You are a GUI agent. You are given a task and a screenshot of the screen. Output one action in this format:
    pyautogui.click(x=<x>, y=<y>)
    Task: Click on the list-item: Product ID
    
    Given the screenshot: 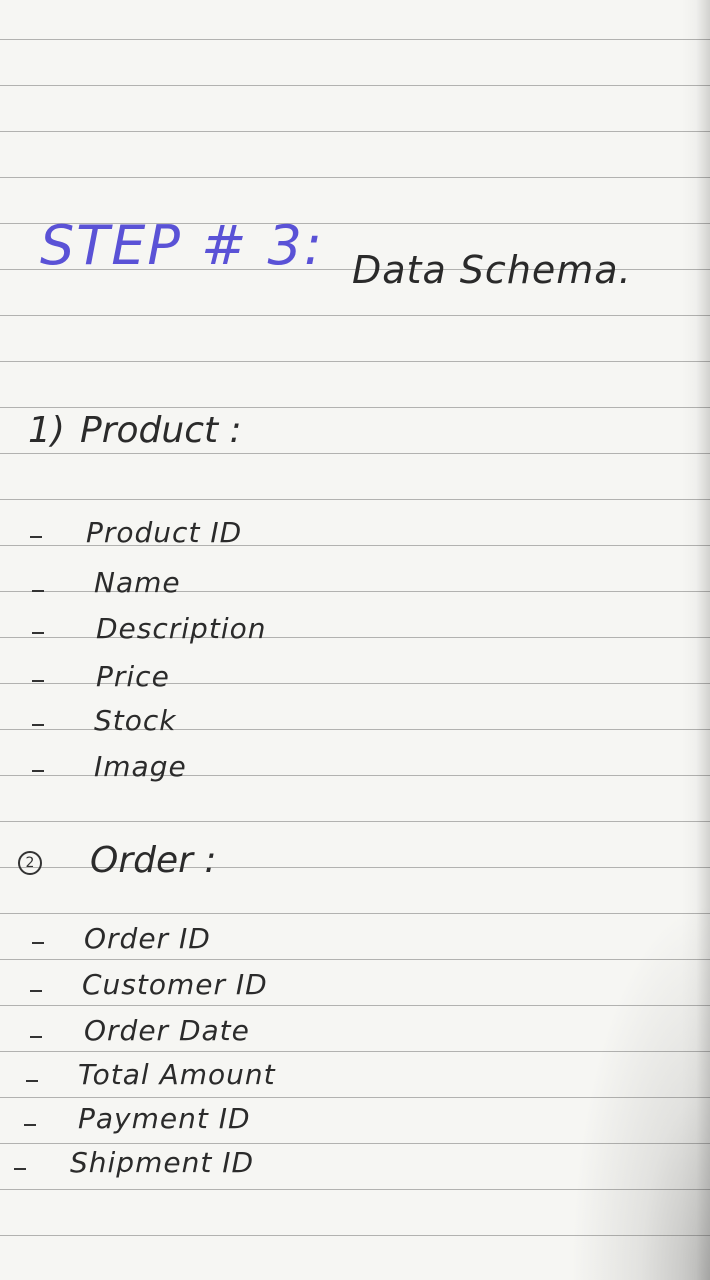 What is the action you would take?
    pyautogui.click(x=164, y=532)
    